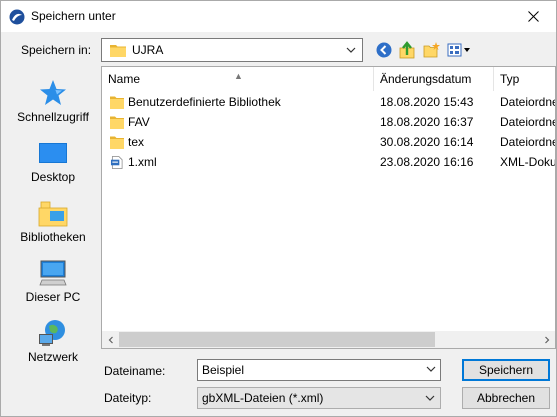 The height and width of the screenshot is (417, 557). I want to click on place-libraries: Bibliotheken, so click(53, 226).